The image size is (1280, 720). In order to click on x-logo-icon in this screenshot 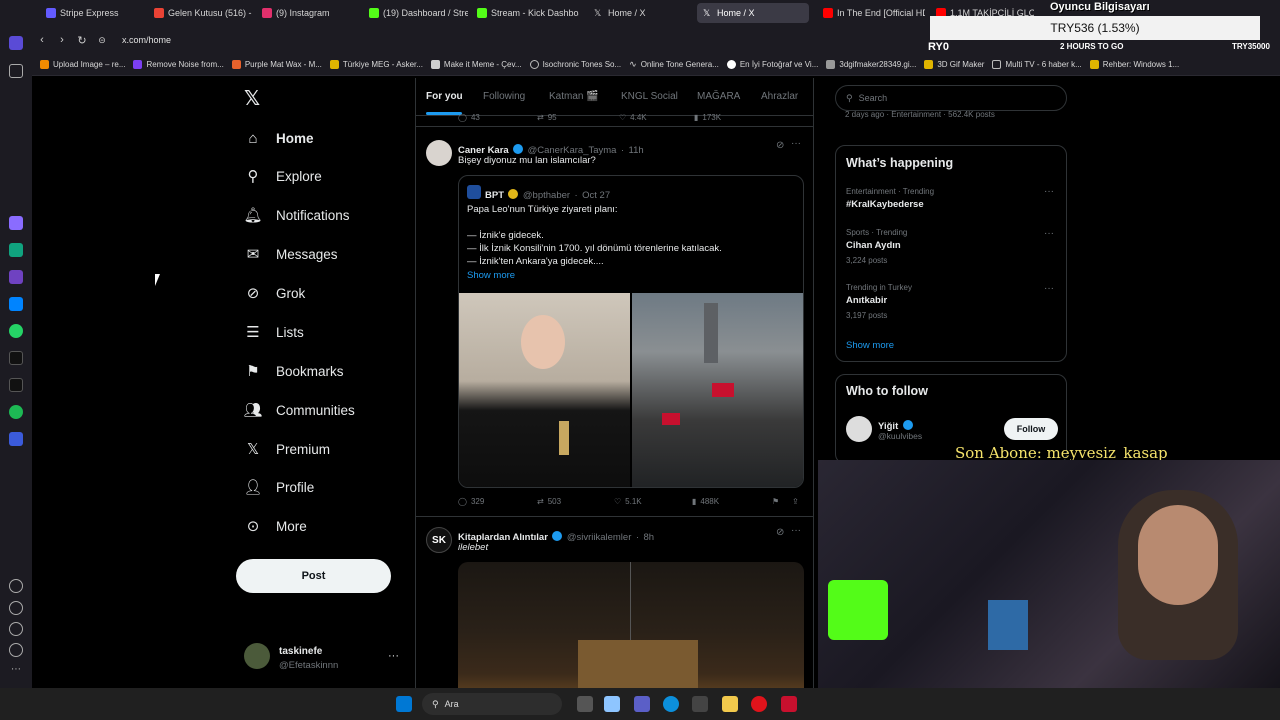, I will do `click(16, 385)`.